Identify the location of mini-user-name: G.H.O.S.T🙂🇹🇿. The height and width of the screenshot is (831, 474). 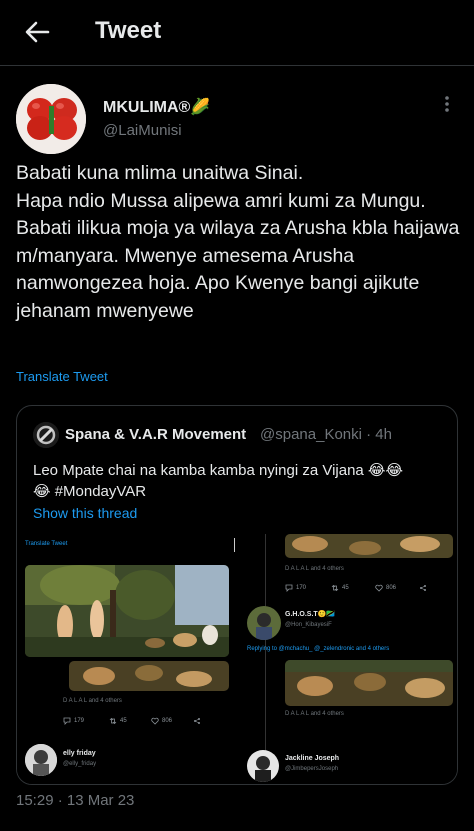
(310, 614).